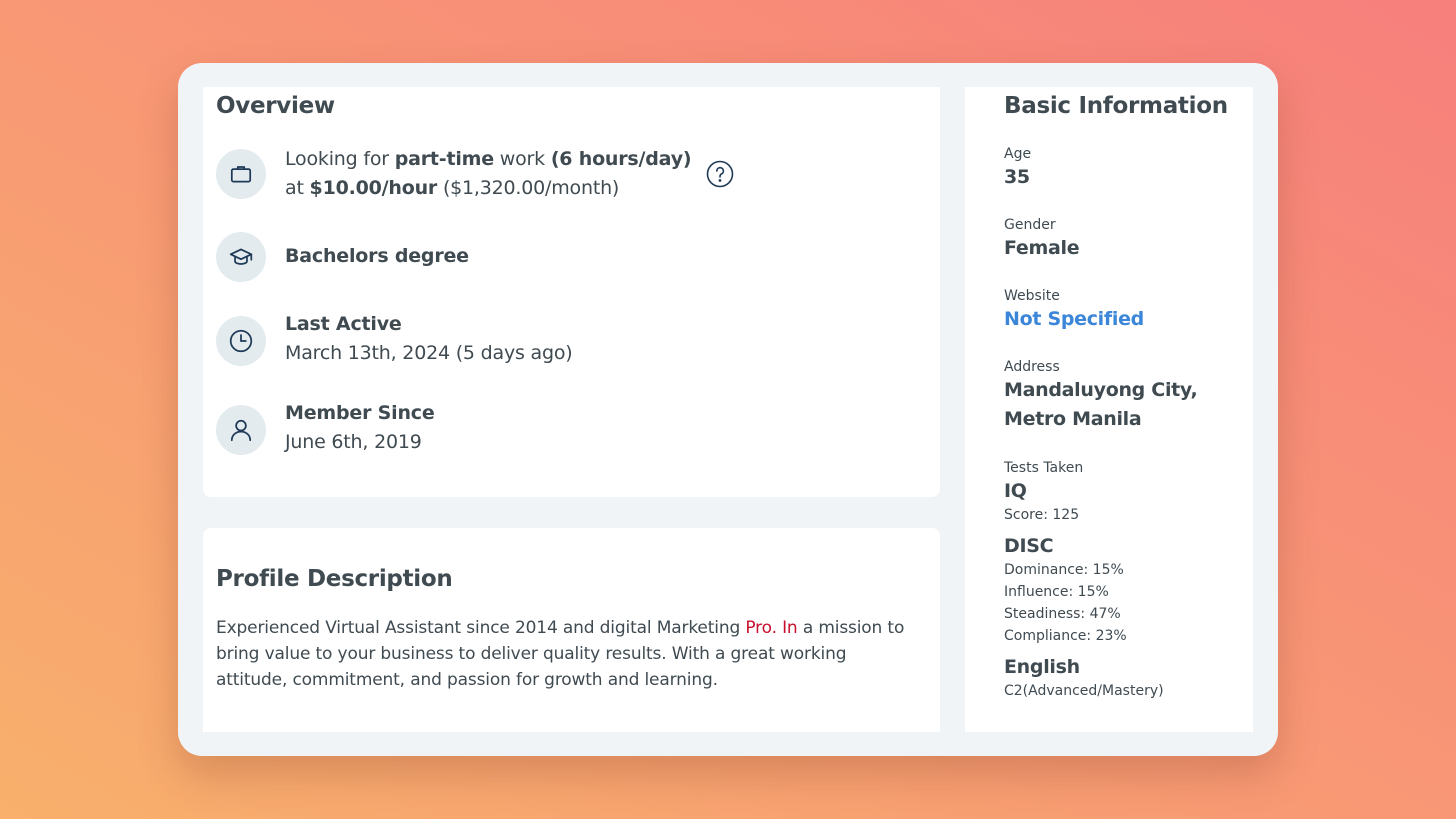  I want to click on member-since-row: Member Since June 6th, 2019, so click(566, 433).